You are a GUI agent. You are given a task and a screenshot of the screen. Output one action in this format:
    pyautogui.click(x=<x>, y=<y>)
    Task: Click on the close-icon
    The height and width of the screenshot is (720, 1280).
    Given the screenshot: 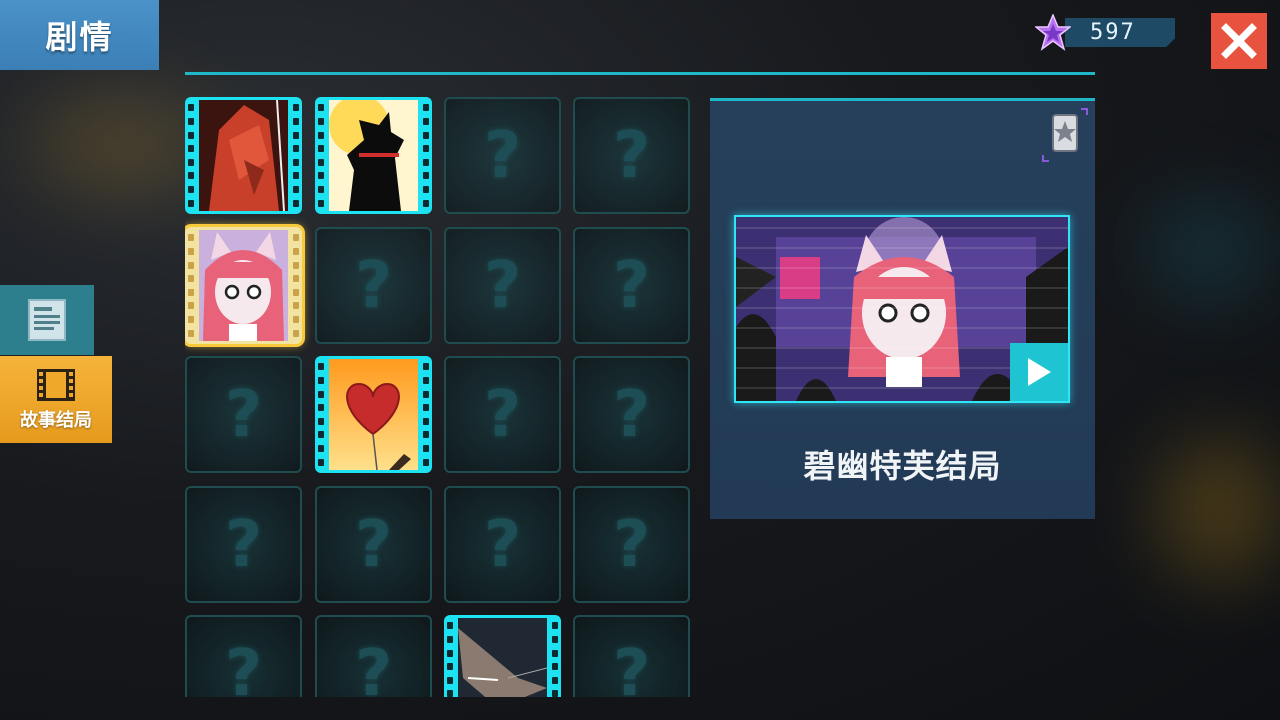 What is the action you would take?
    pyautogui.click(x=1239, y=41)
    